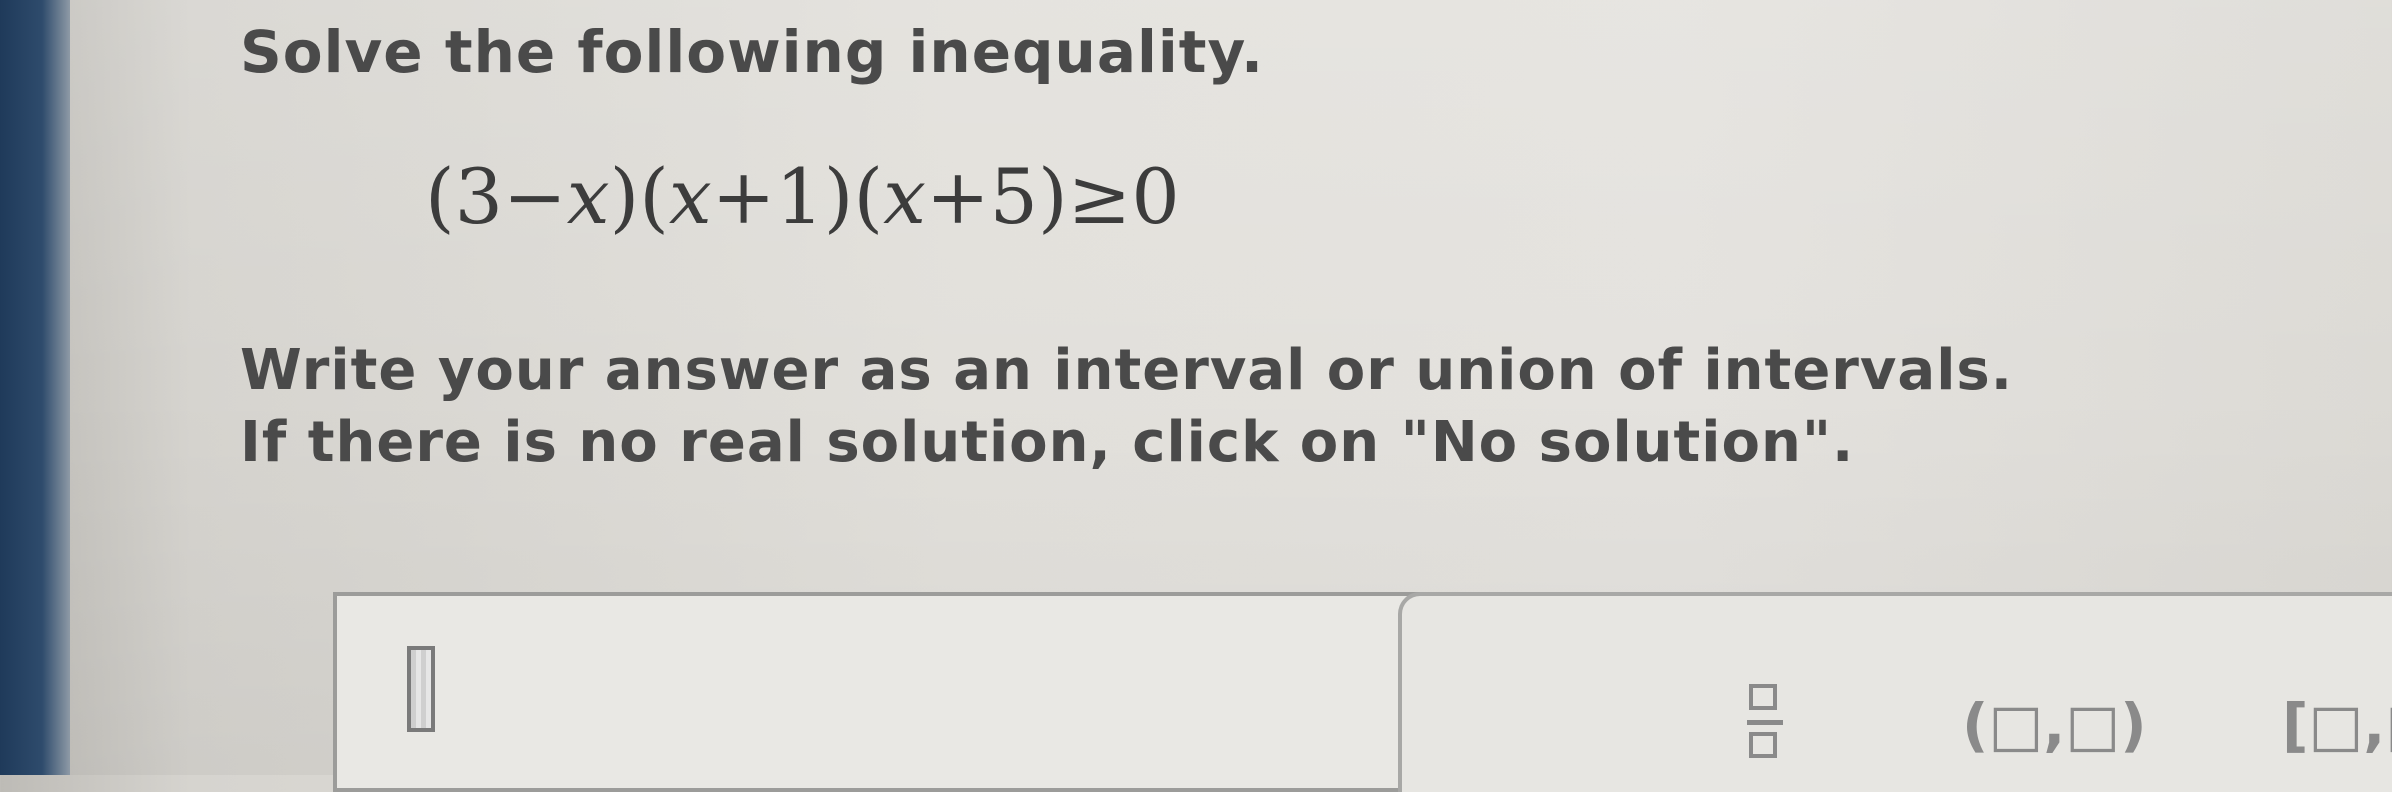 This screenshot has width=2392, height=792. Describe the element at coordinates (1765, 722) in the screenshot. I see `fraction-bar` at that location.